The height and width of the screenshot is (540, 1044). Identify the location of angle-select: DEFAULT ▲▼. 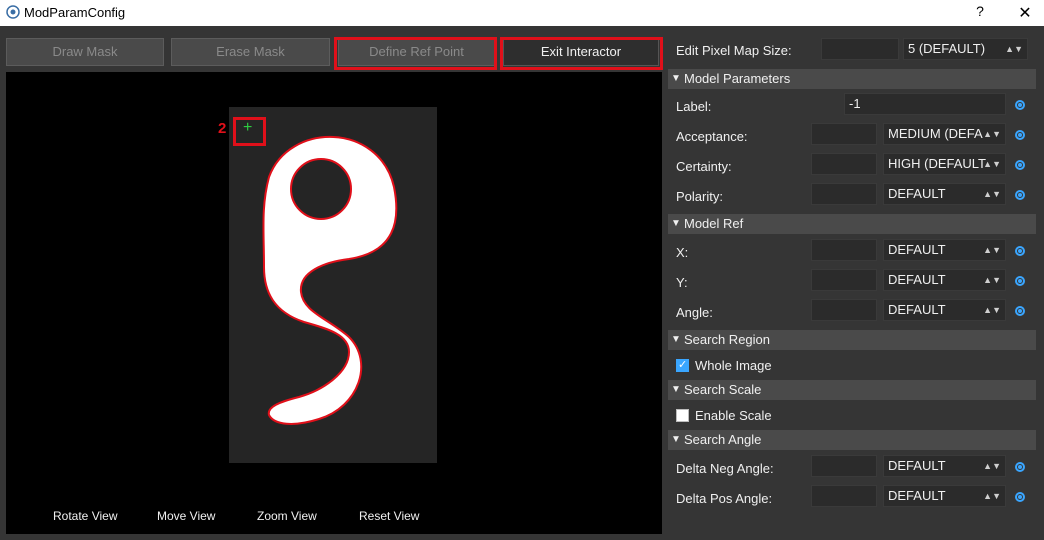
(944, 310).